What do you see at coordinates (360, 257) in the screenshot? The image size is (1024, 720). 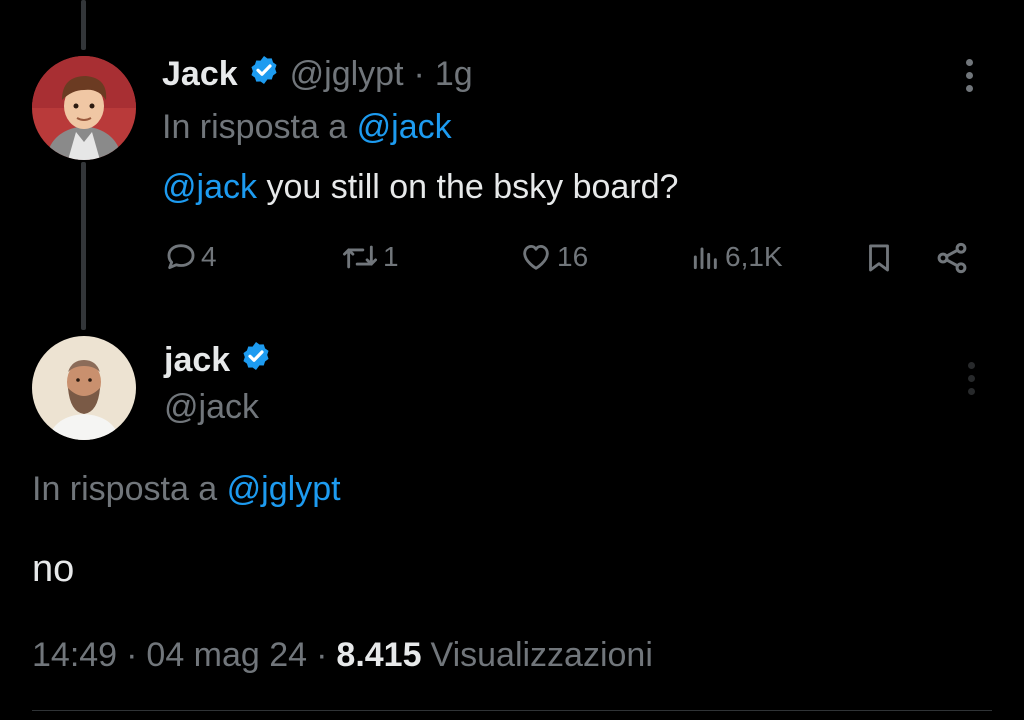 I see `retweet-icon` at bounding box center [360, 257].